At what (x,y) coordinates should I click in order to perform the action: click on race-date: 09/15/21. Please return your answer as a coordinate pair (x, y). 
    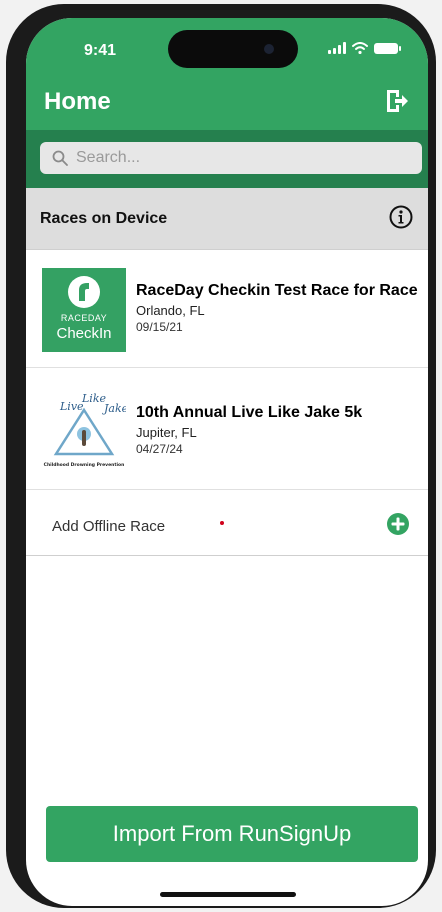
    Looking at the image, I should click on (159, 327).